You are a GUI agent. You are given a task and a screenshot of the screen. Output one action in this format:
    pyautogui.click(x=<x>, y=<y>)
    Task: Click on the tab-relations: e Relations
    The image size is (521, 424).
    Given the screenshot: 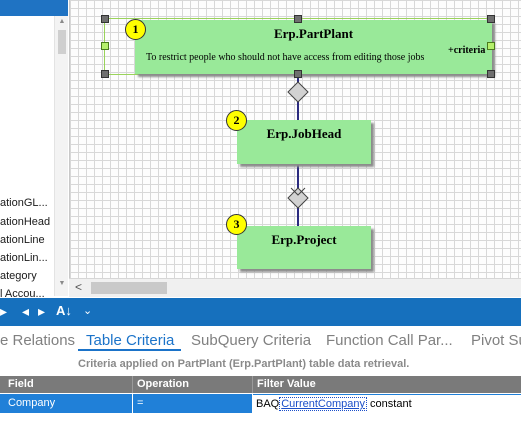 What is the action you would take?
    pyautogui.click(x=37, y=340)
    